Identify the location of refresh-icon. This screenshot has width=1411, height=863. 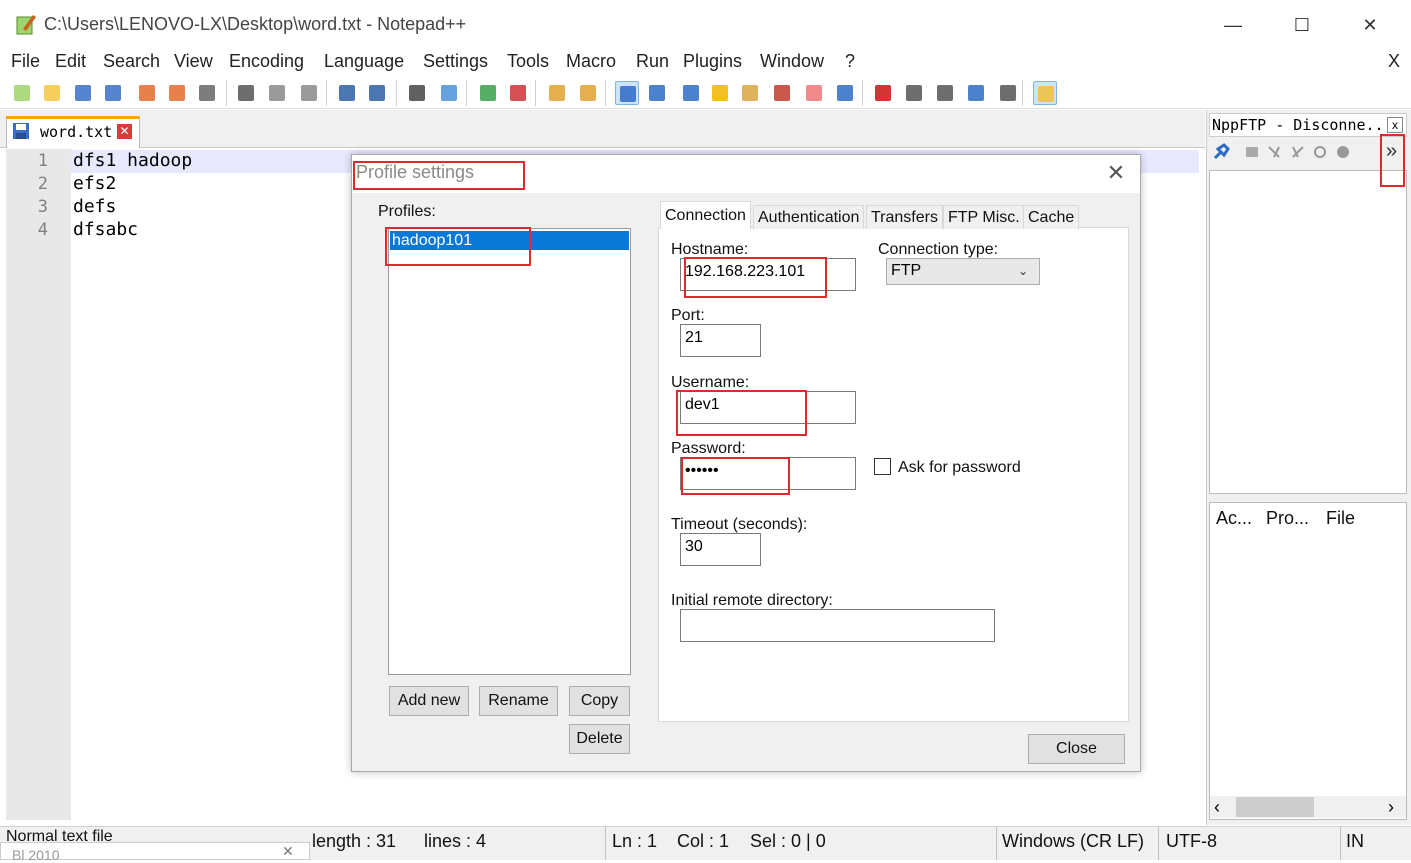
(1320, 152).